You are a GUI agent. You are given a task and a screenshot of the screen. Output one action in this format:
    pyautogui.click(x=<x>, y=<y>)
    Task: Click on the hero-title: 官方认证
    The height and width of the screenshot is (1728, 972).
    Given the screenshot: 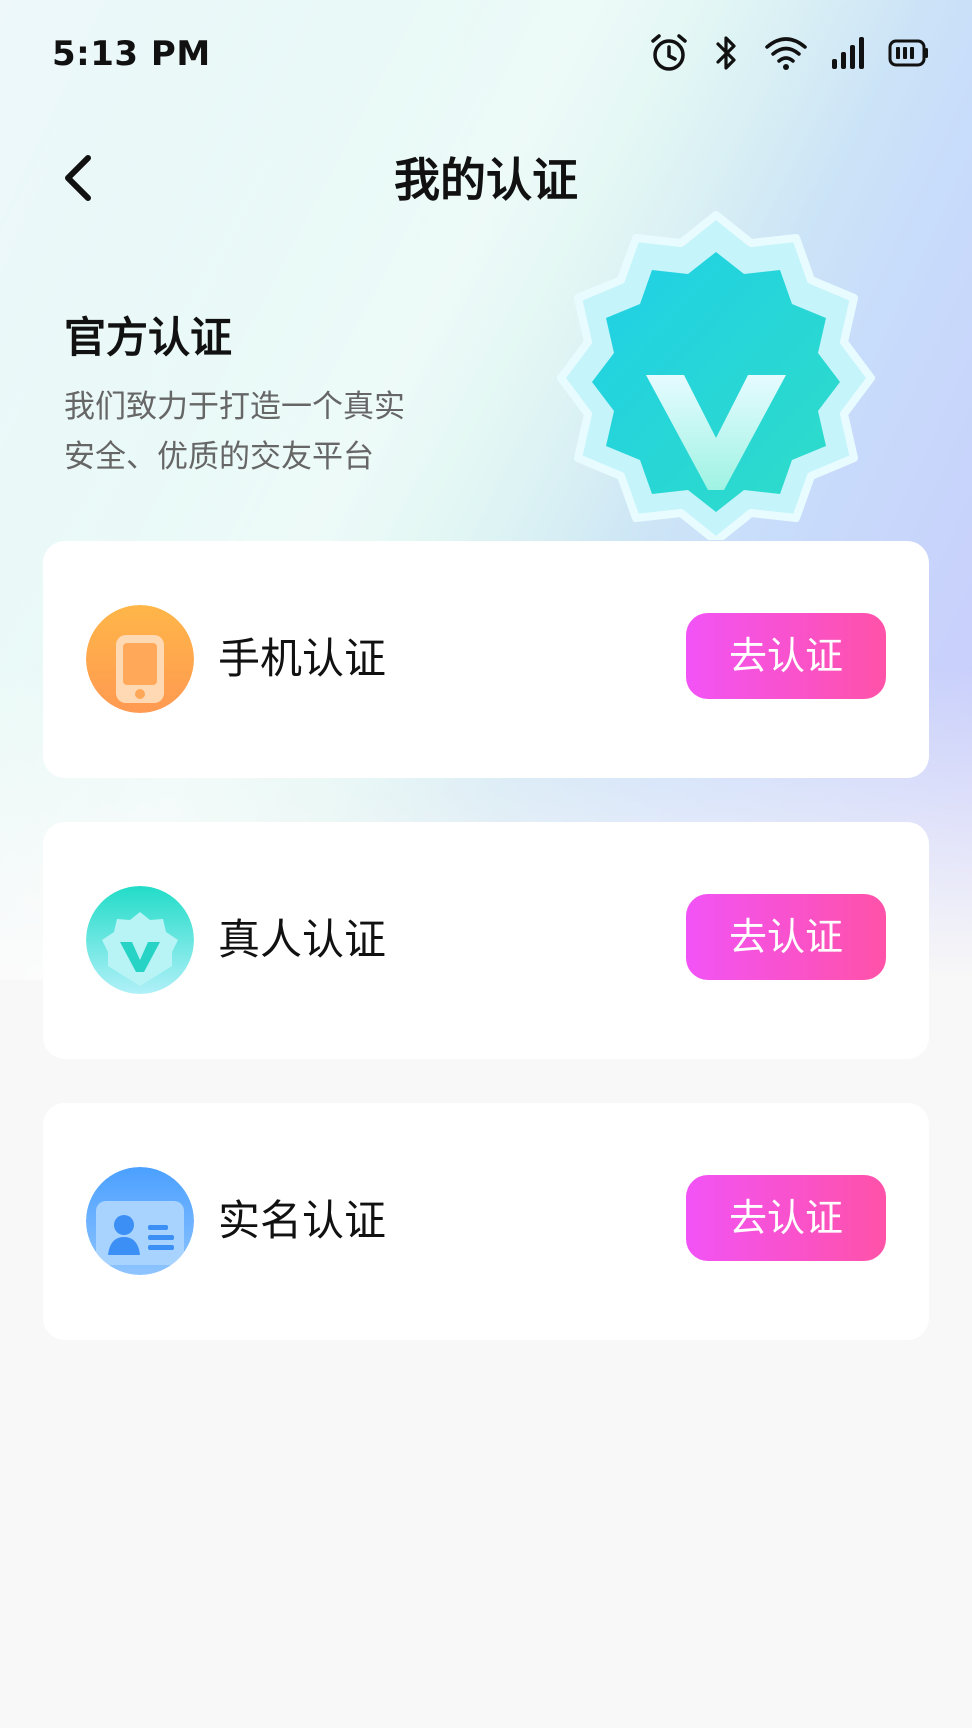 What is the action you would take?
    pyautogui.click(x=148, y=337)
    